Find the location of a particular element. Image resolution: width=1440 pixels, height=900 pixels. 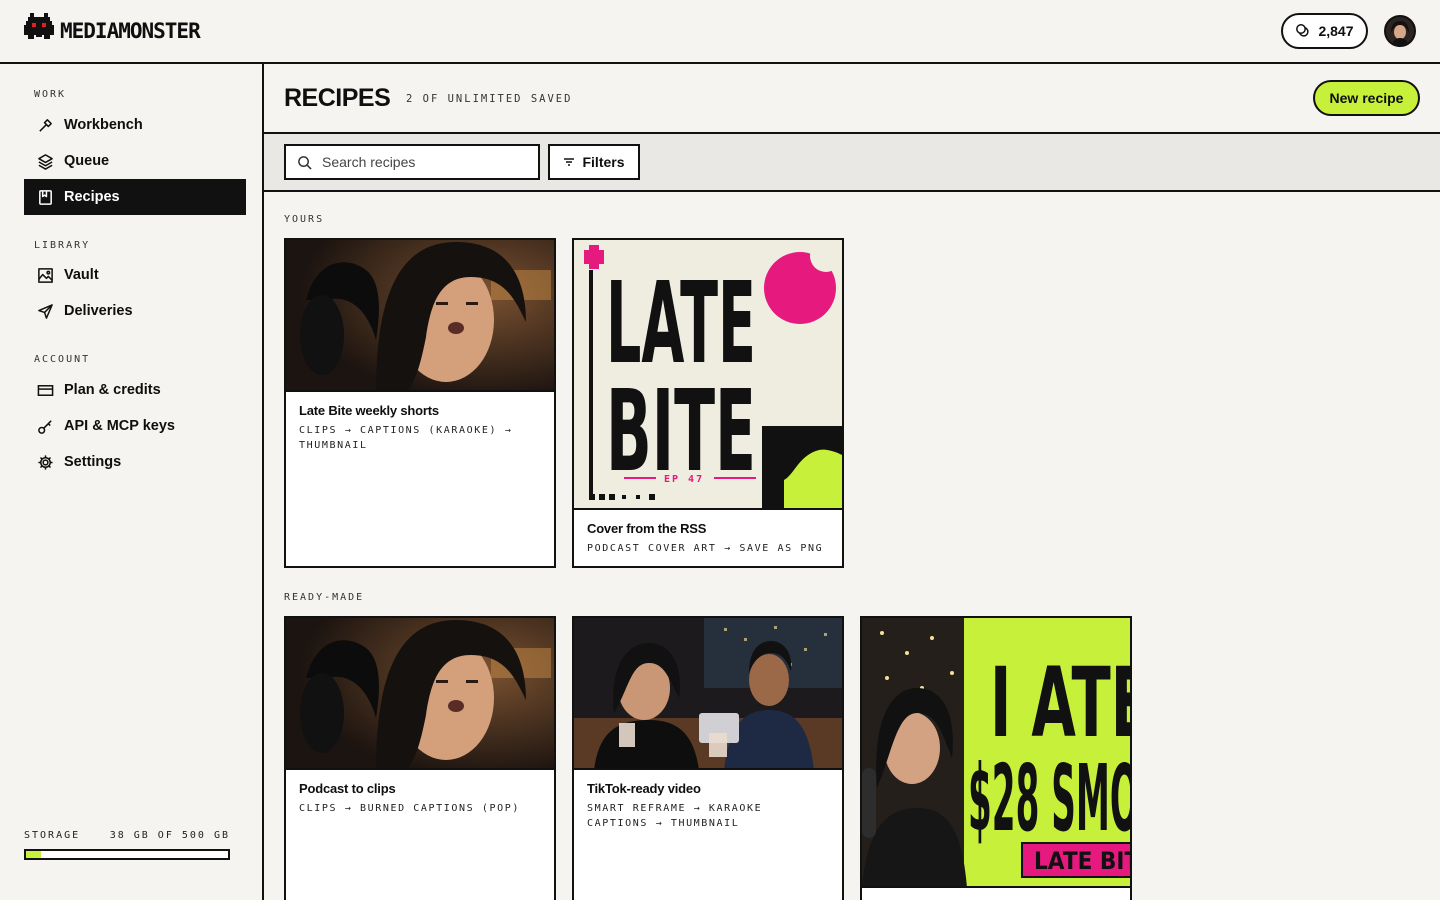

filter-icon is located at coordinates (569, 162).